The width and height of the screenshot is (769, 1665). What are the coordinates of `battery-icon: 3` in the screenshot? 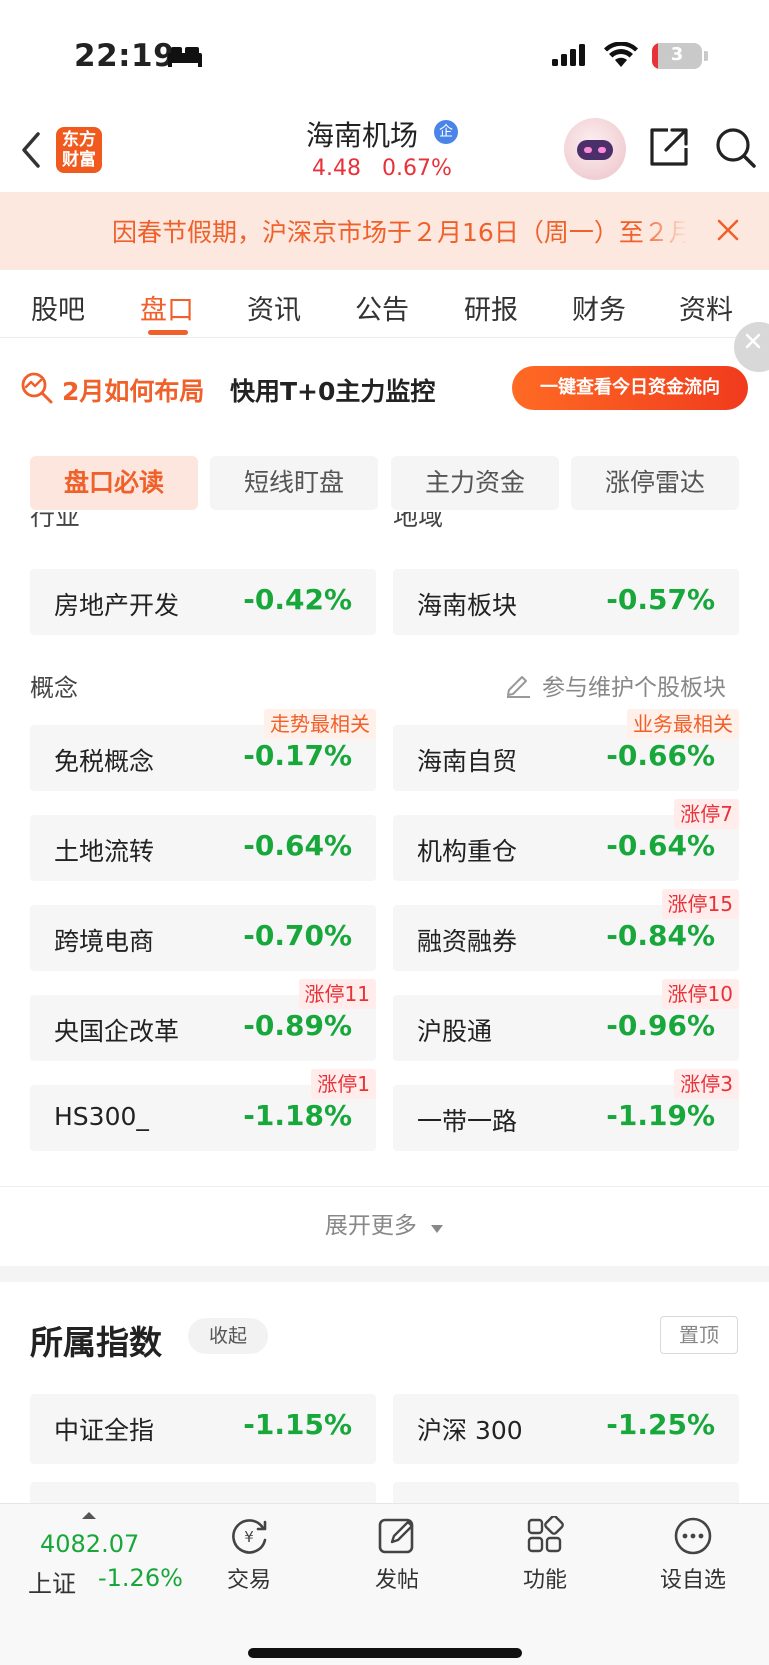 It's located at (677, 56).